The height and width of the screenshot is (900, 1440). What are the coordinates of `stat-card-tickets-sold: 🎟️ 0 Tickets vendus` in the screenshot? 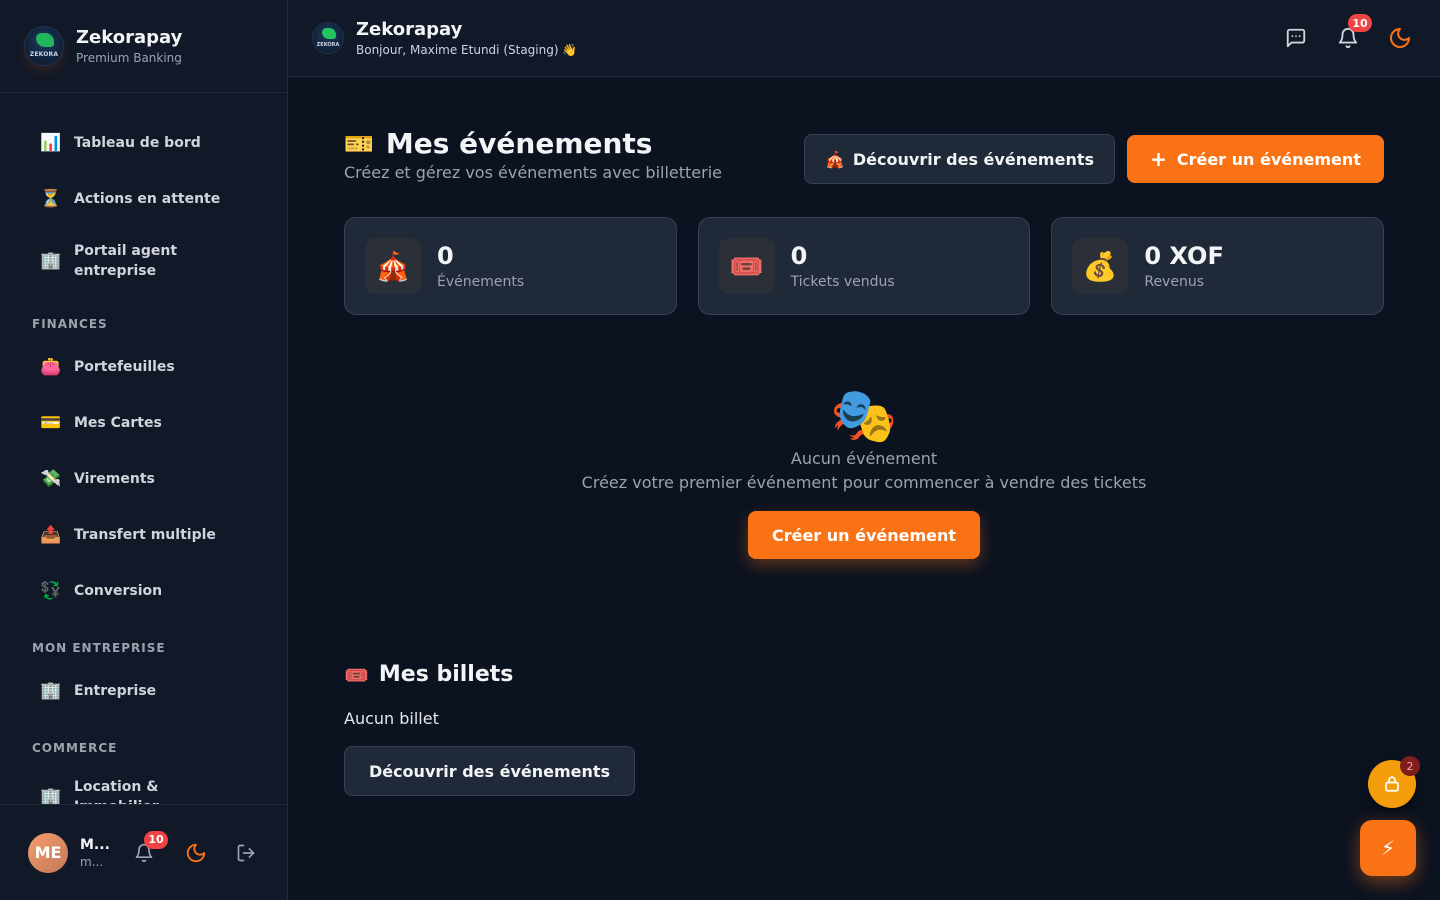 It's located at (864, 266).